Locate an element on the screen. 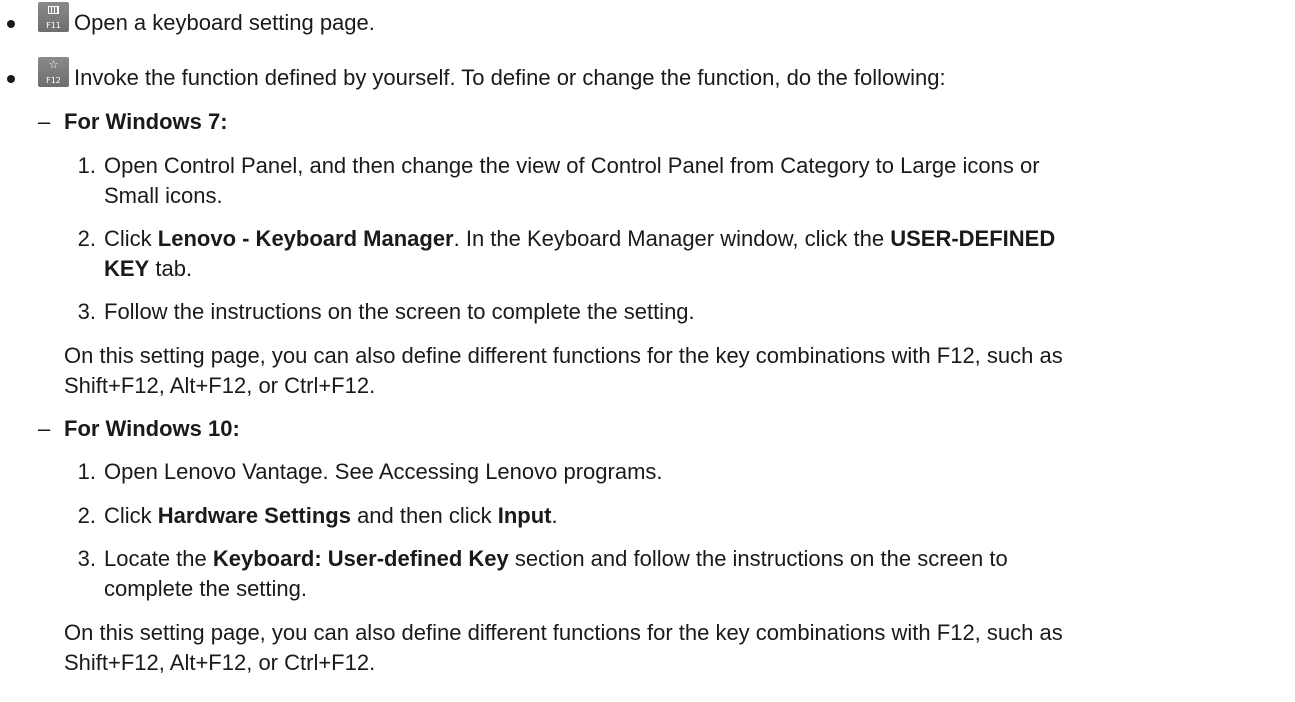  f11-key: F11 is located at coordinates (53, 17).